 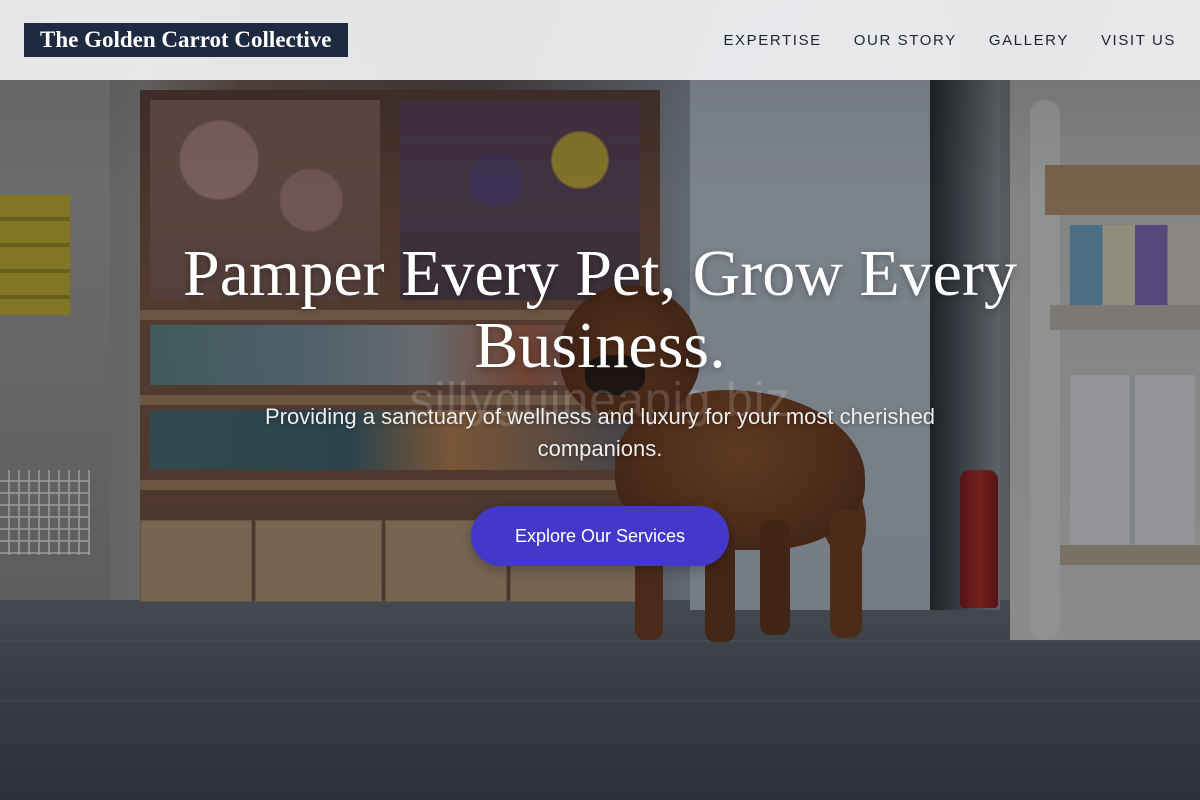 I want to click on nav-link-gallery: GALLERY, so click(x=1029, y=40).